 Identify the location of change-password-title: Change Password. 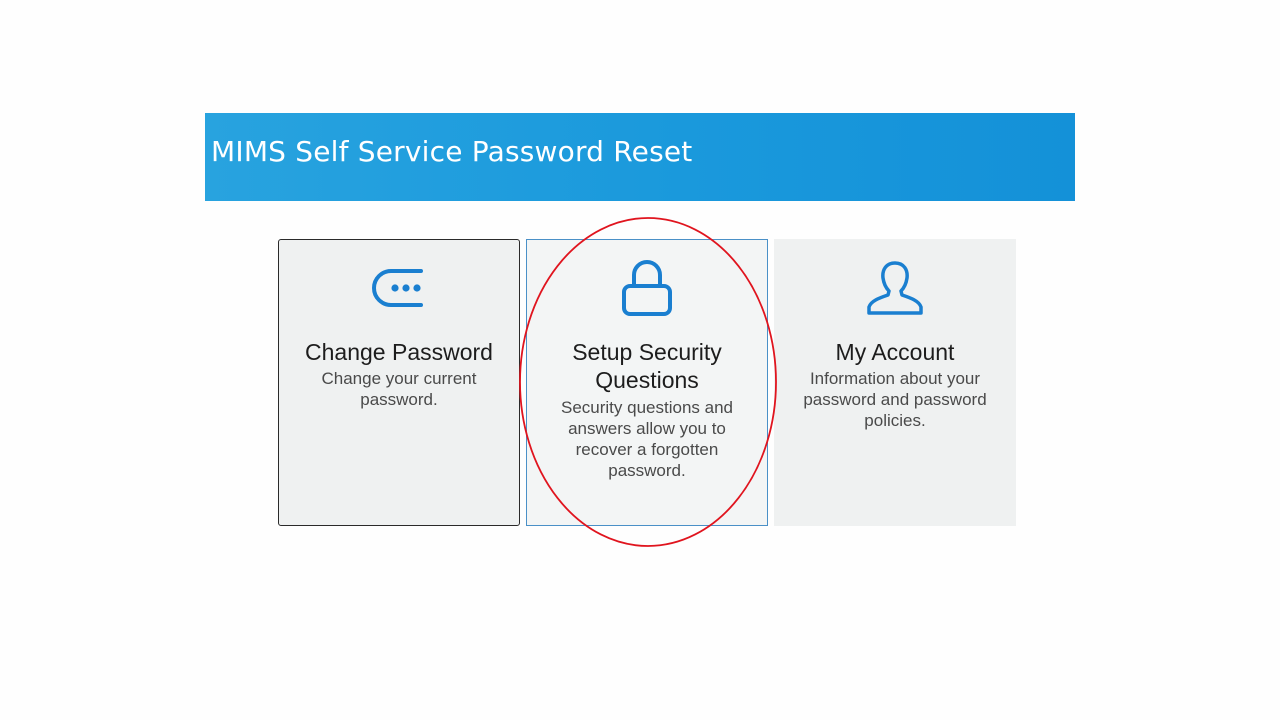
(399, 352).